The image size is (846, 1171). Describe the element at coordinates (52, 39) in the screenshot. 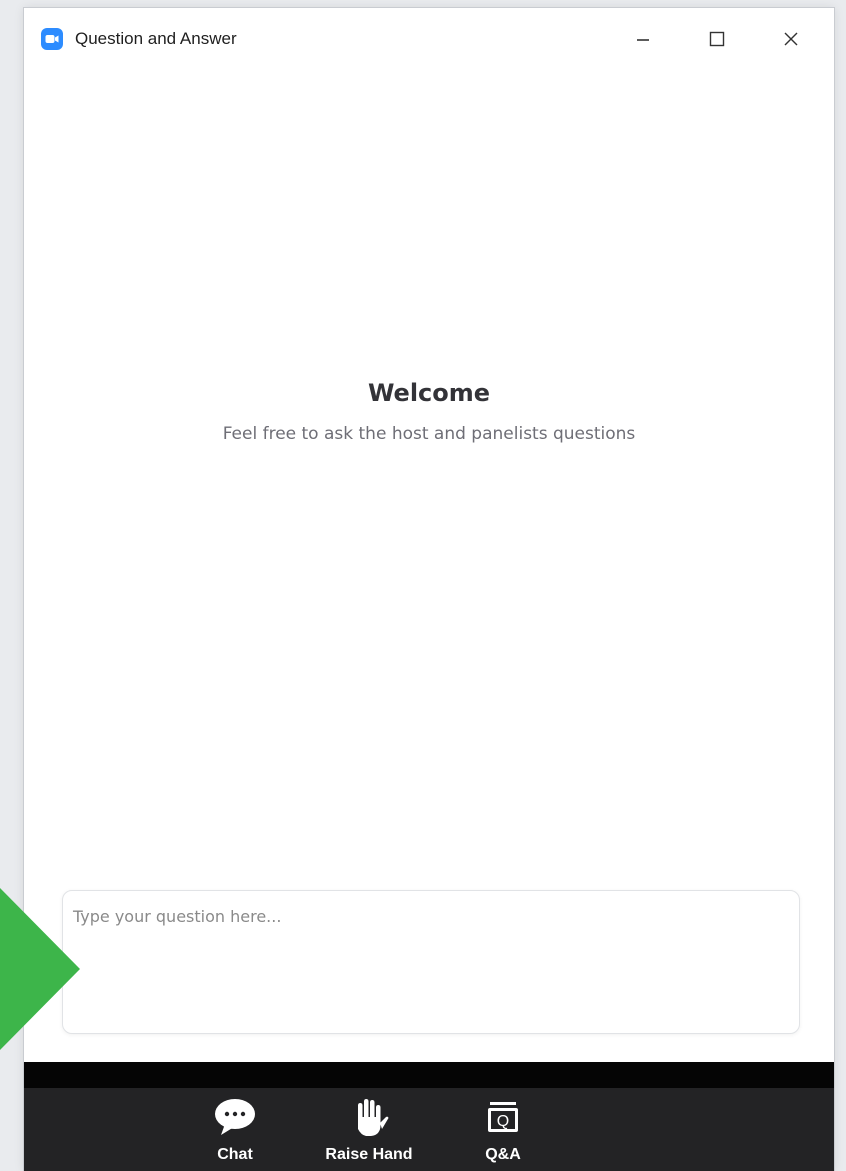

I see `zoom-app-icon` at that location.